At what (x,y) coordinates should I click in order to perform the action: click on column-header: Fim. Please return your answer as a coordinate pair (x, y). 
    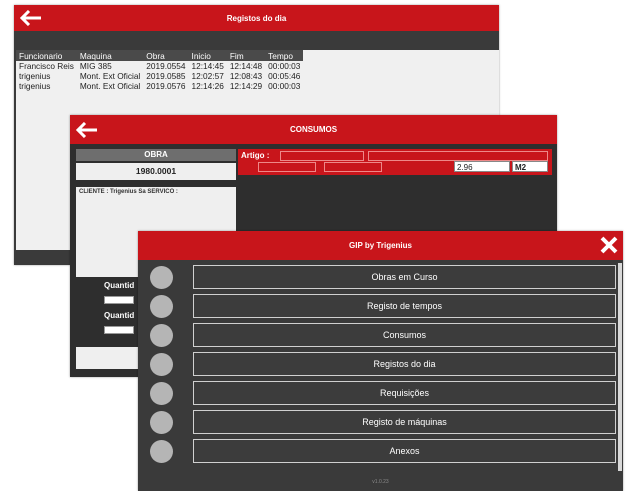
    Looking at the image, I should click on (246, 55).